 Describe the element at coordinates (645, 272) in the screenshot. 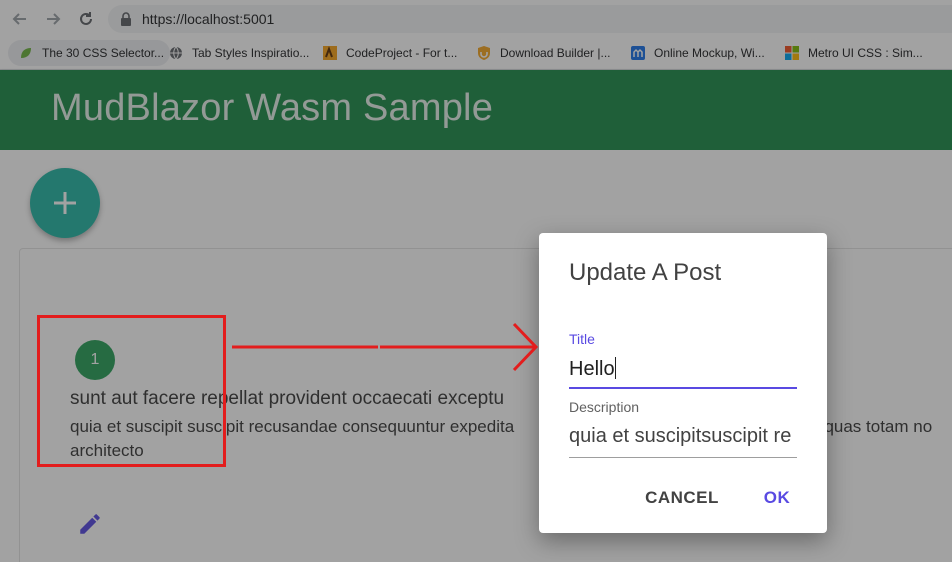

I see `dialog-title: Update A Post` at that location.